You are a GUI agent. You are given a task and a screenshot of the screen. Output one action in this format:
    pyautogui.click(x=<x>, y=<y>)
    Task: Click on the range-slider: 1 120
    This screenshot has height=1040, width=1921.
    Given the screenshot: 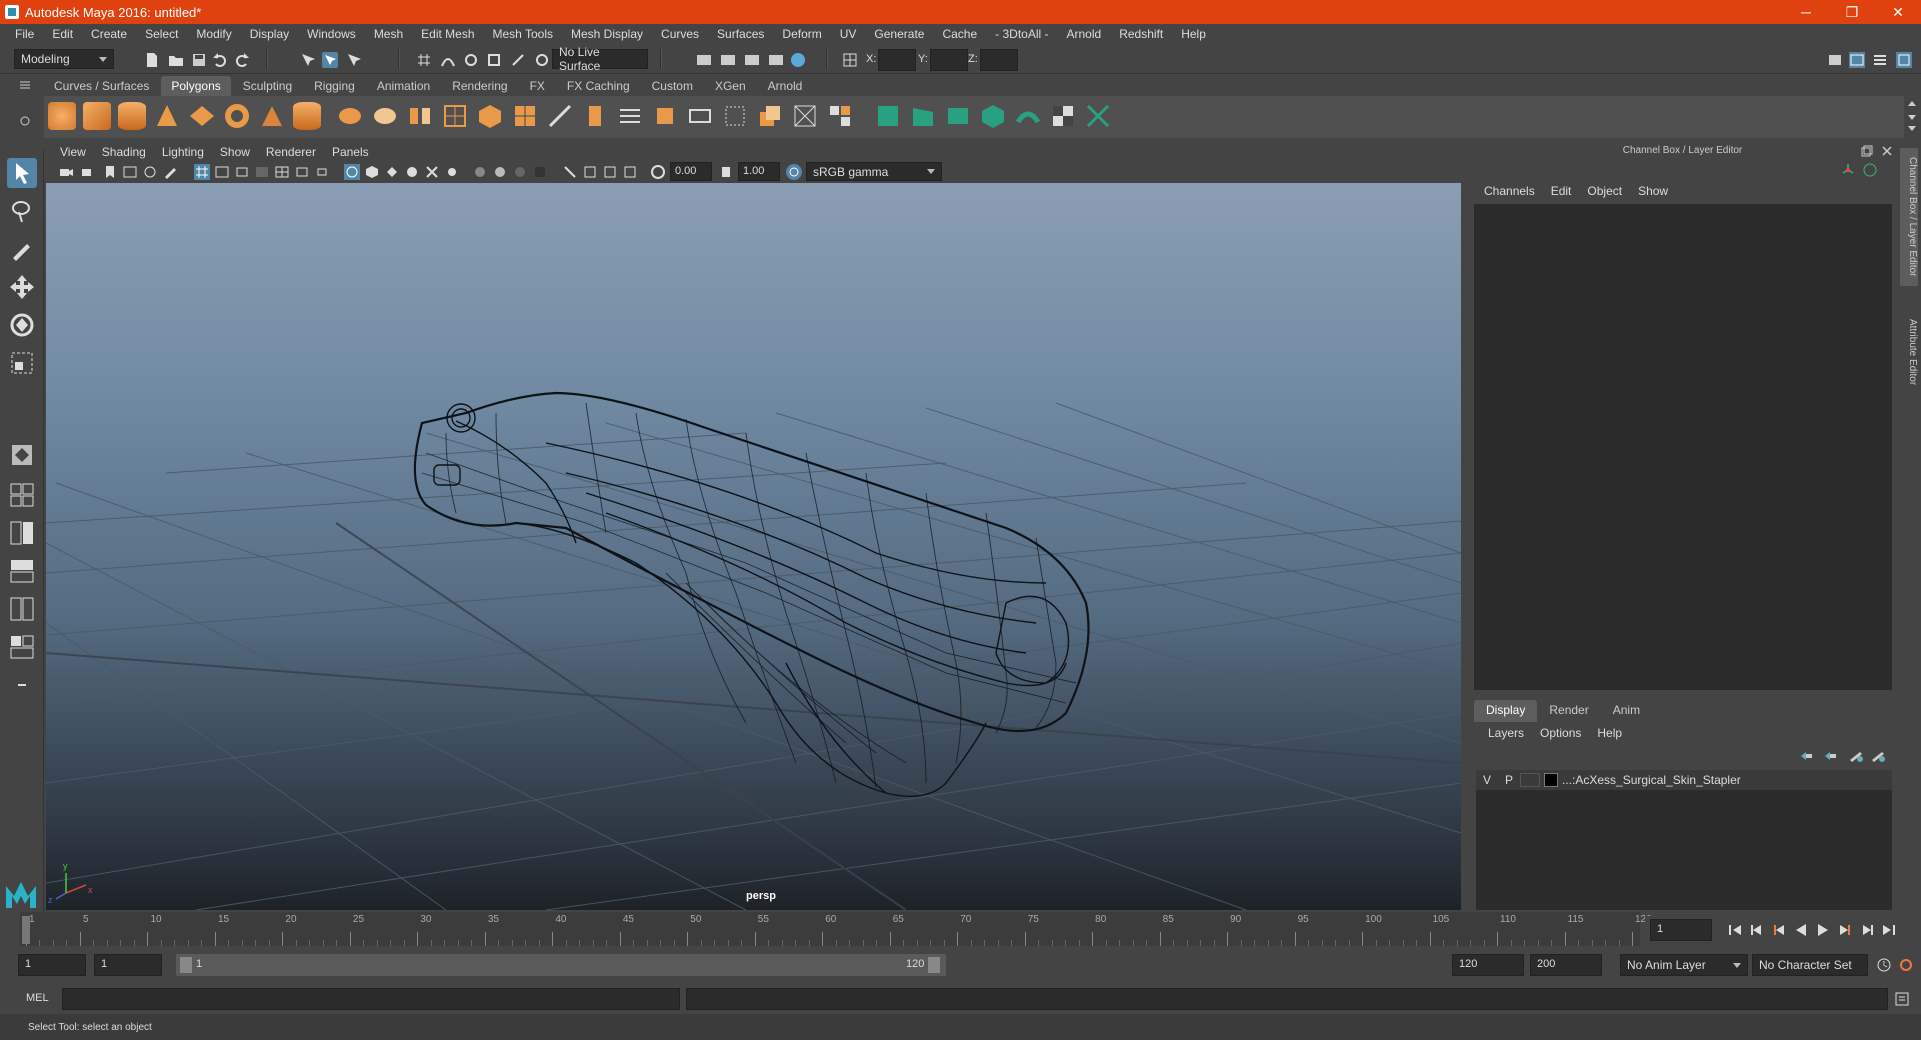 What is the action you would take?
    pyautogui.click(x=561, y=965)
    